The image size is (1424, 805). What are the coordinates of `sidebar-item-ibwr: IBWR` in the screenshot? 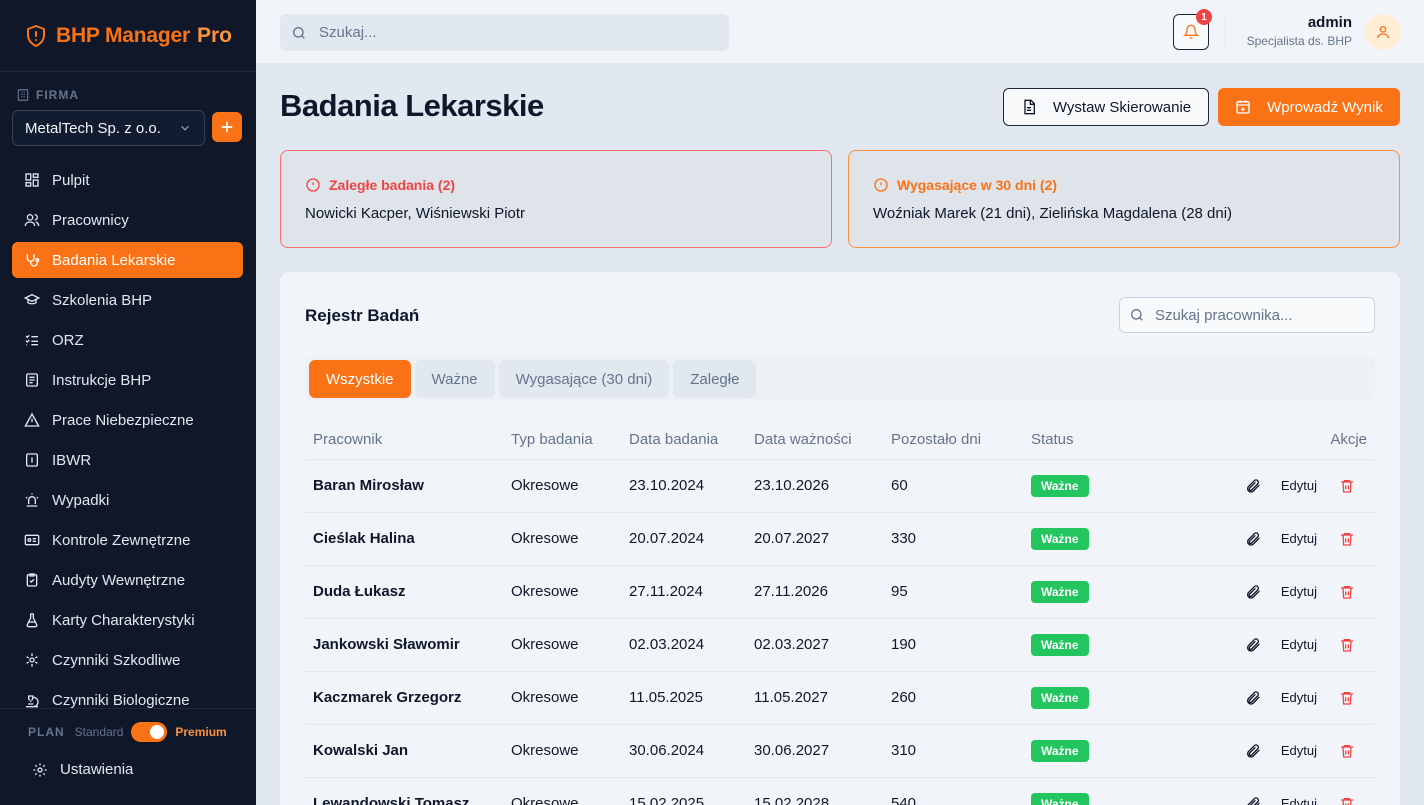 It's located at (127, 460).